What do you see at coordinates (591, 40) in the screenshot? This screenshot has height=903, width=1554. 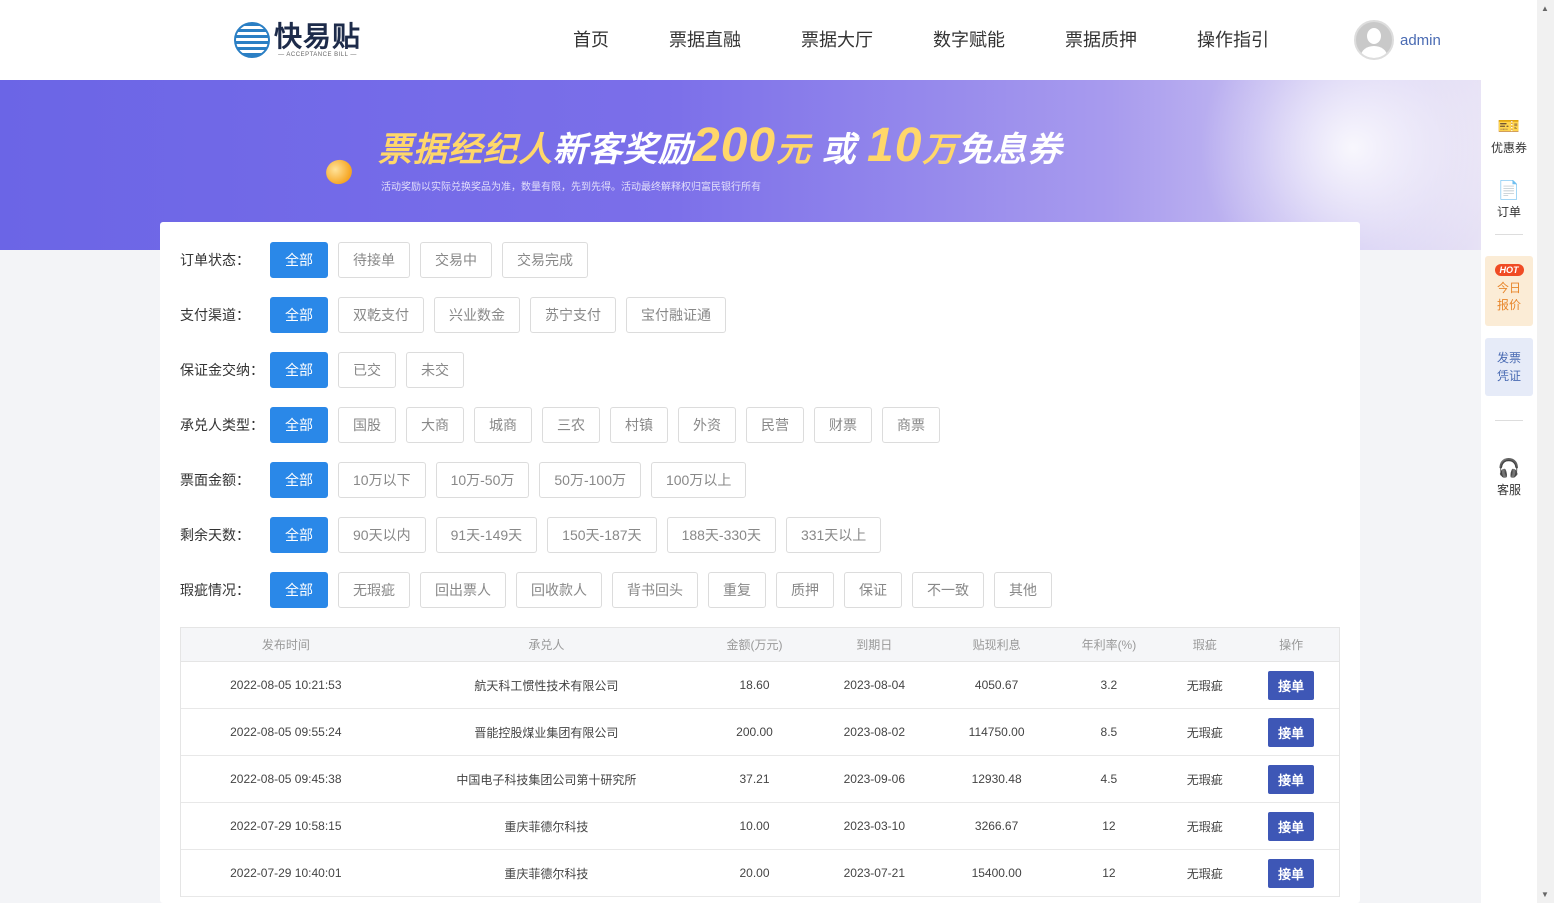 I see `nav-home: 首页` at bounding box center [591, 40].